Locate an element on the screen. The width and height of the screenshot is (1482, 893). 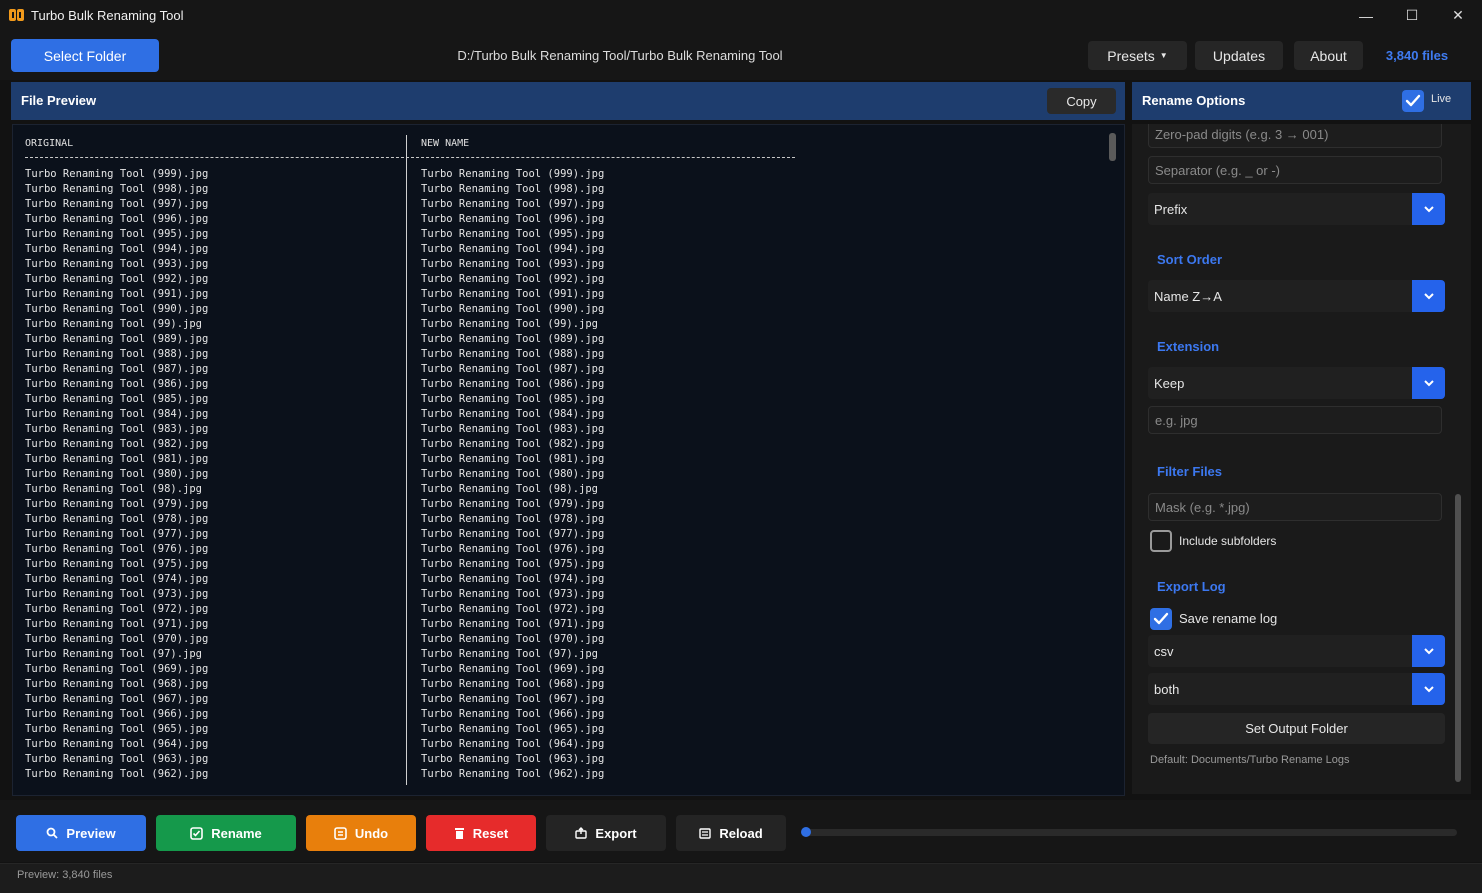
position-value: Prefix is located at coordinates (1171, 209).